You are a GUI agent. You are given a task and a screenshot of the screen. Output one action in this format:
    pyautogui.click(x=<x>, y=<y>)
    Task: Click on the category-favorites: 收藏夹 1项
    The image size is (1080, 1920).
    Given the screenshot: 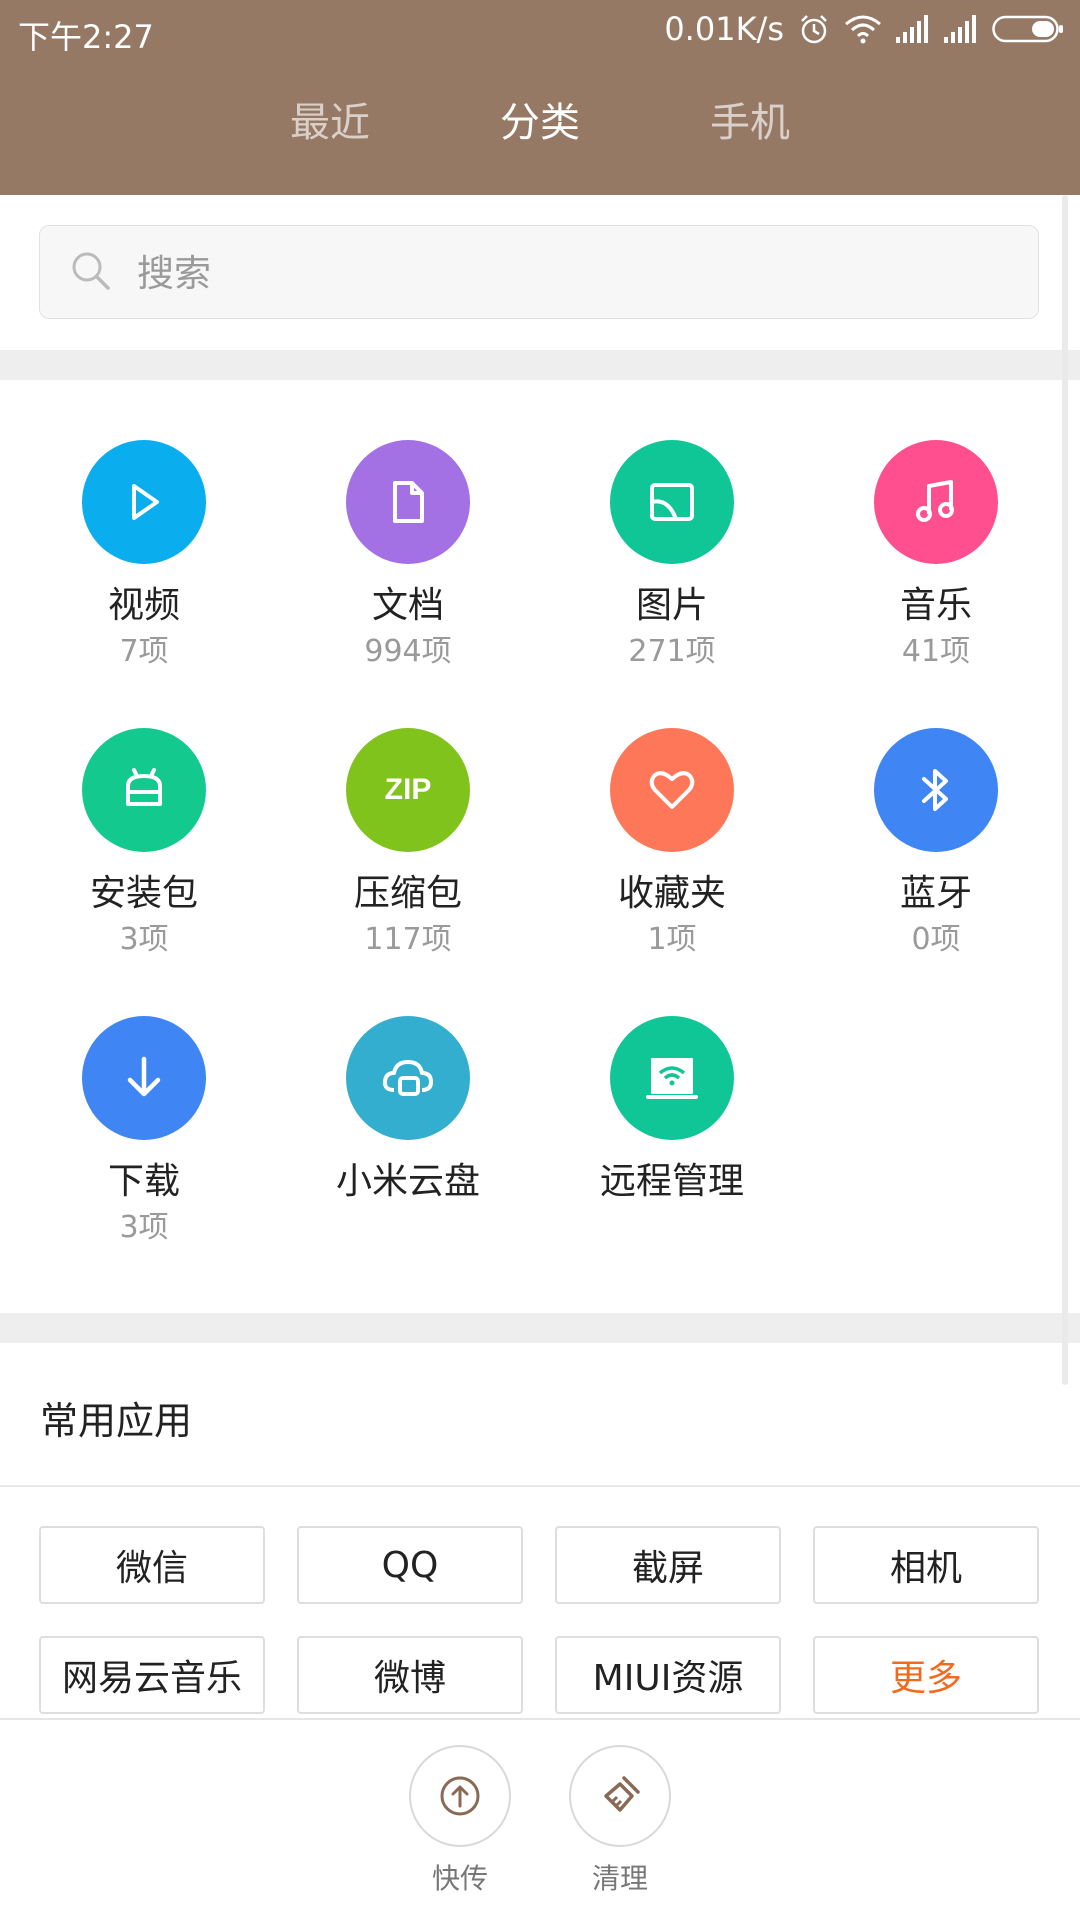 What is the action you would take?
    pyautogui.click(x=672, y=844)
    